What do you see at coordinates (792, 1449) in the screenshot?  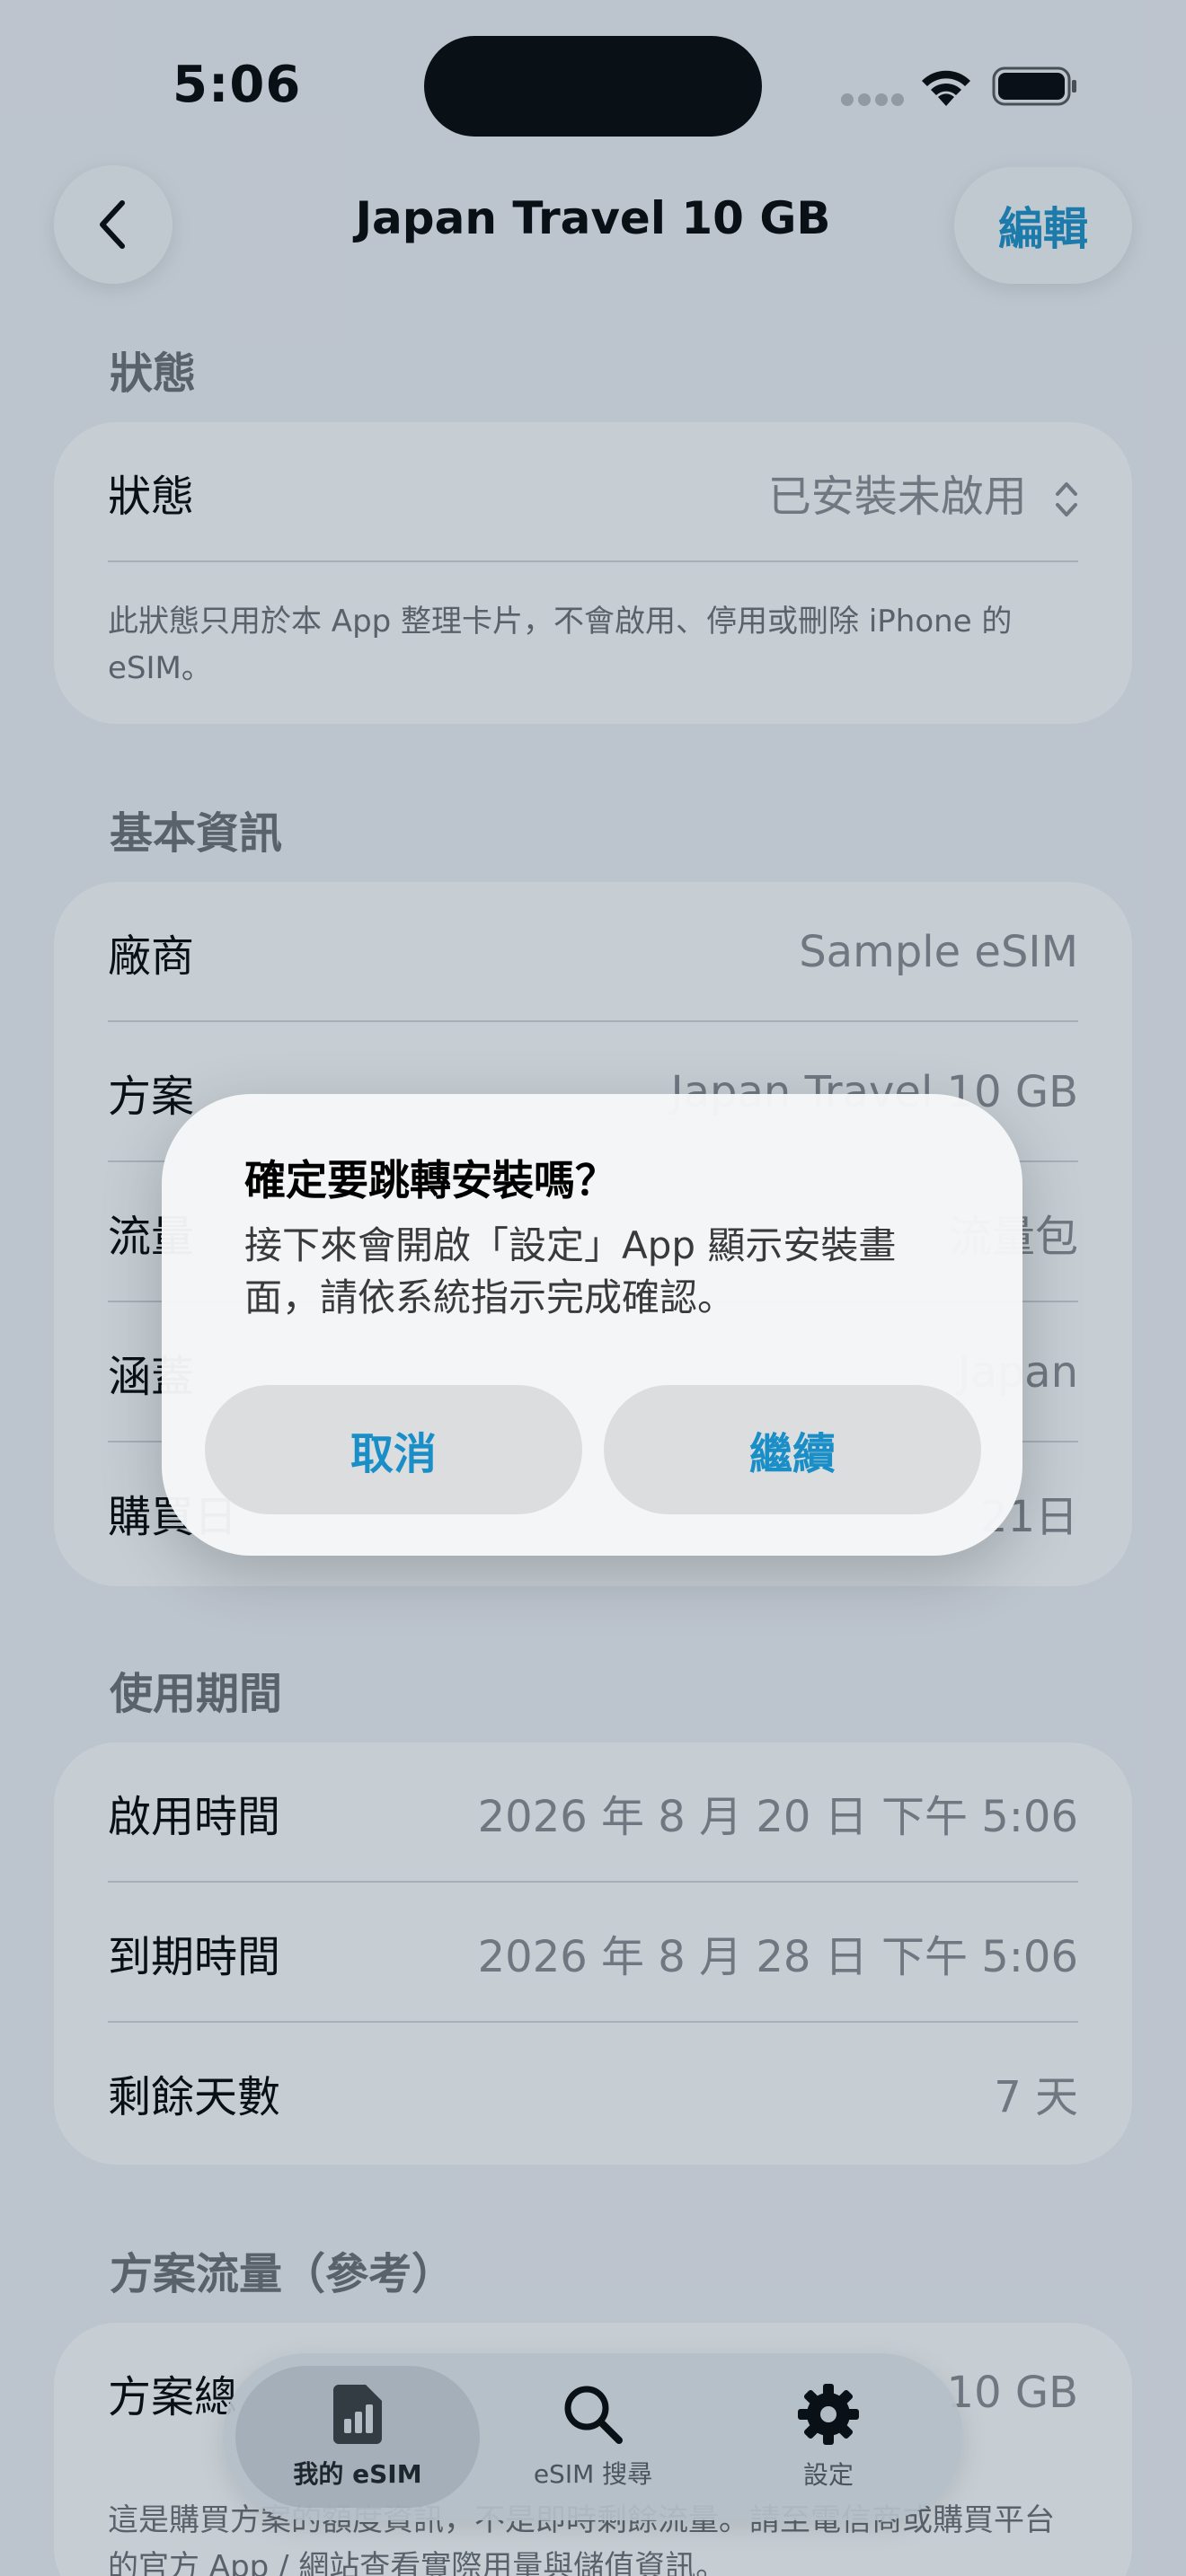 I see `continue-button: 繼續` at bounding box center [792, 1449].